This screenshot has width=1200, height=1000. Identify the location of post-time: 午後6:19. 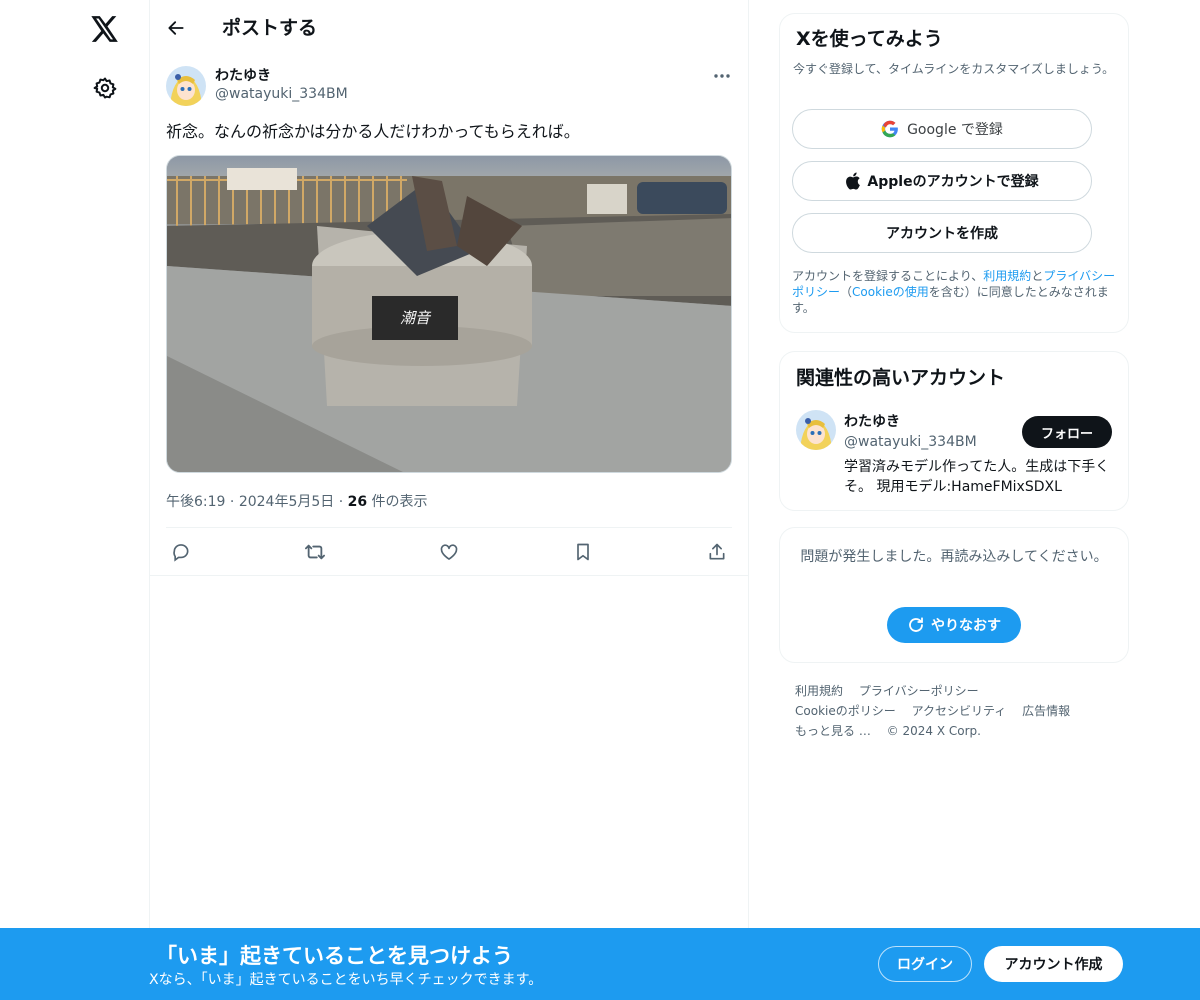
(195, 502).